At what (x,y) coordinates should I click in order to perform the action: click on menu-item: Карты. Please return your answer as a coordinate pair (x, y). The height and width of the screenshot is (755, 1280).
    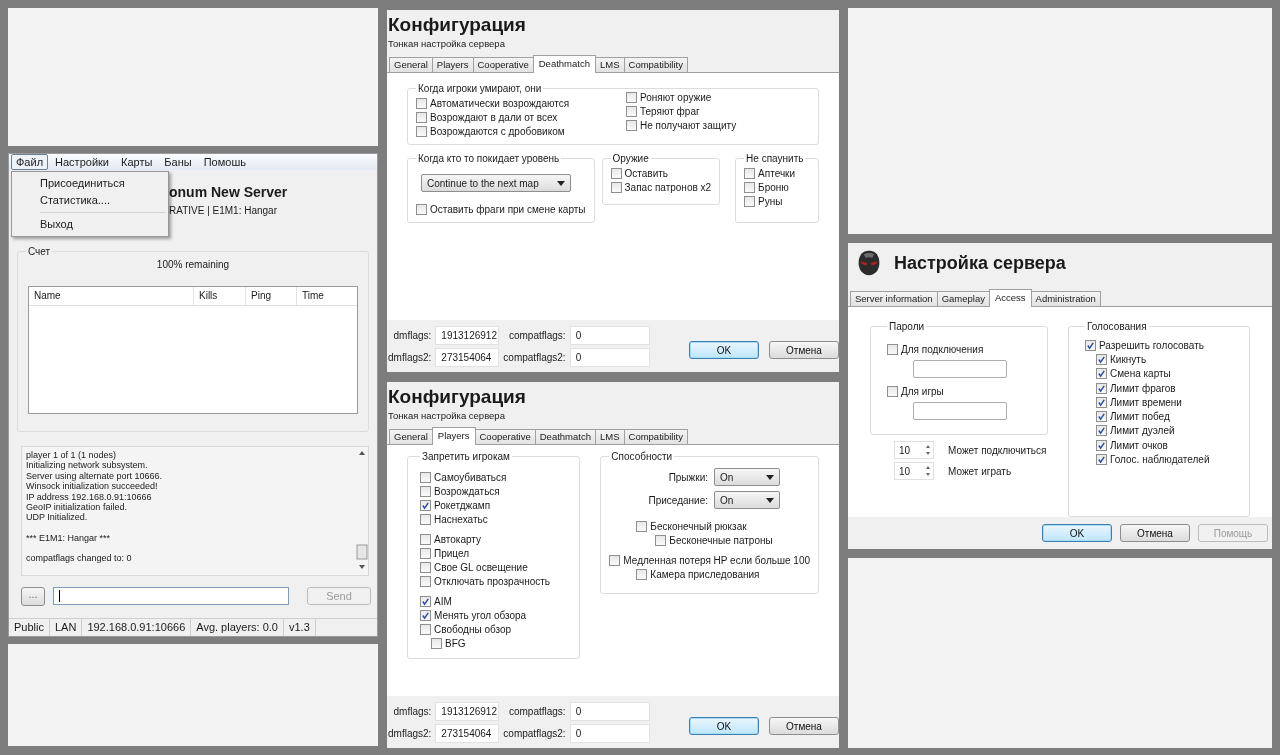
    Looking at the image, I should click on (137, 162).